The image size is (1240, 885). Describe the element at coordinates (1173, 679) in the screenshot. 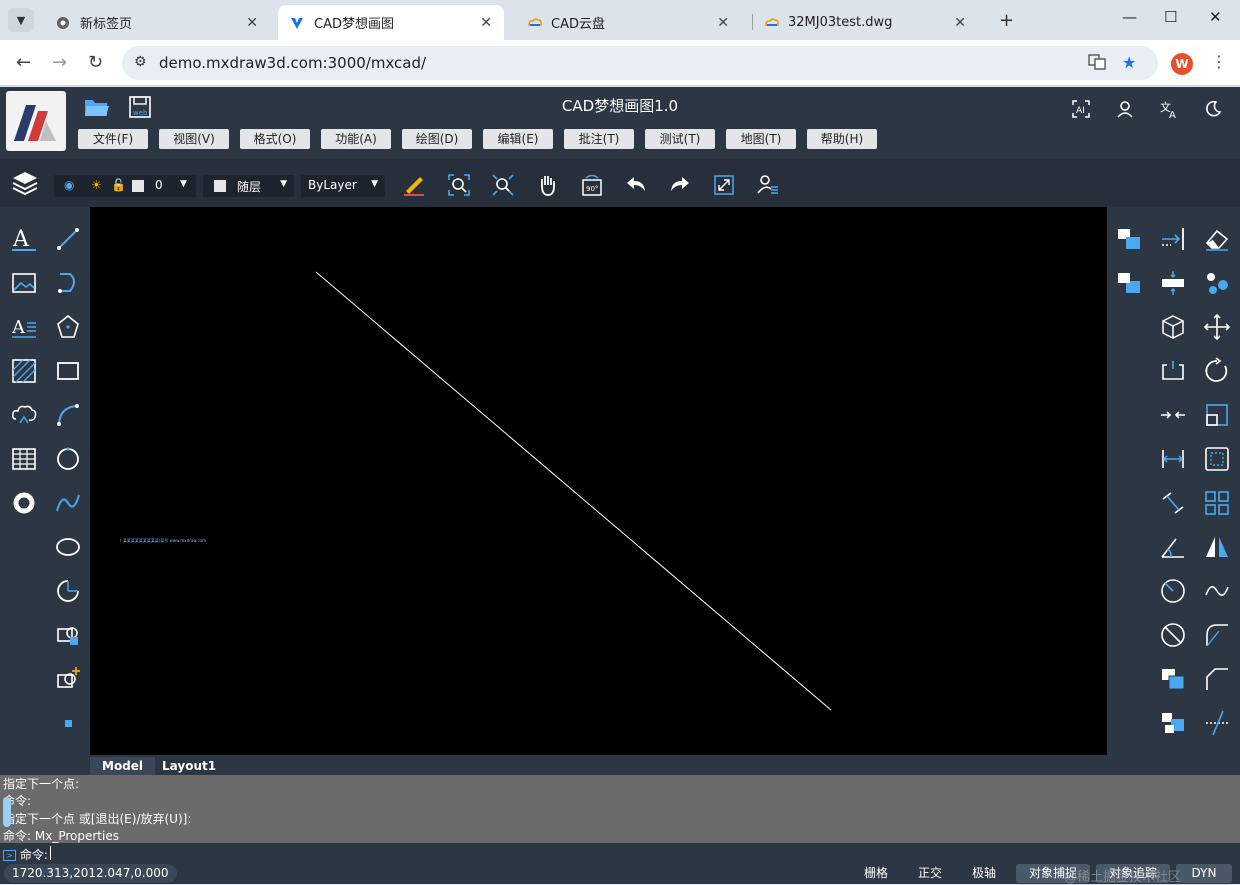

I see `layer-copy-icon` at that location.